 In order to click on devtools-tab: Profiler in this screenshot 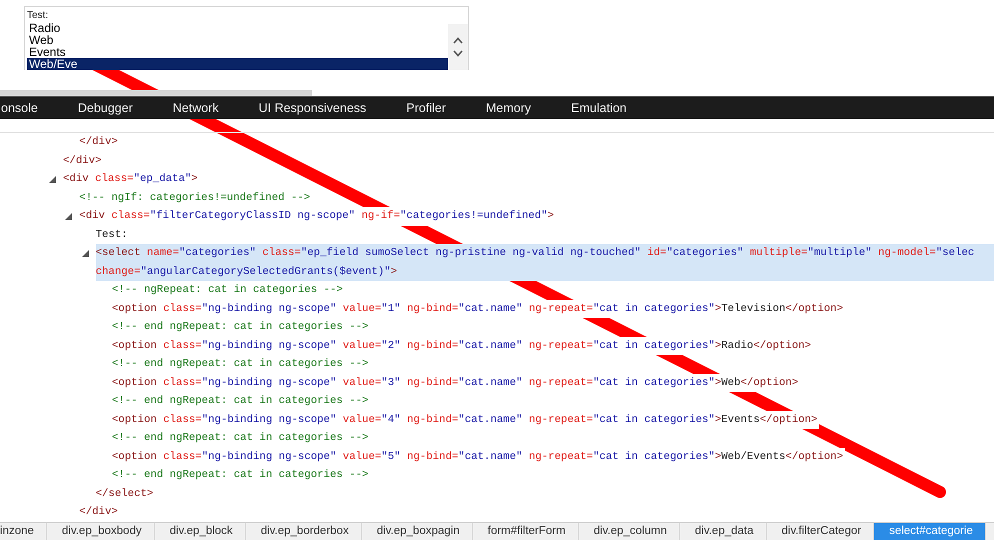, I will do `click(426, 108)`.